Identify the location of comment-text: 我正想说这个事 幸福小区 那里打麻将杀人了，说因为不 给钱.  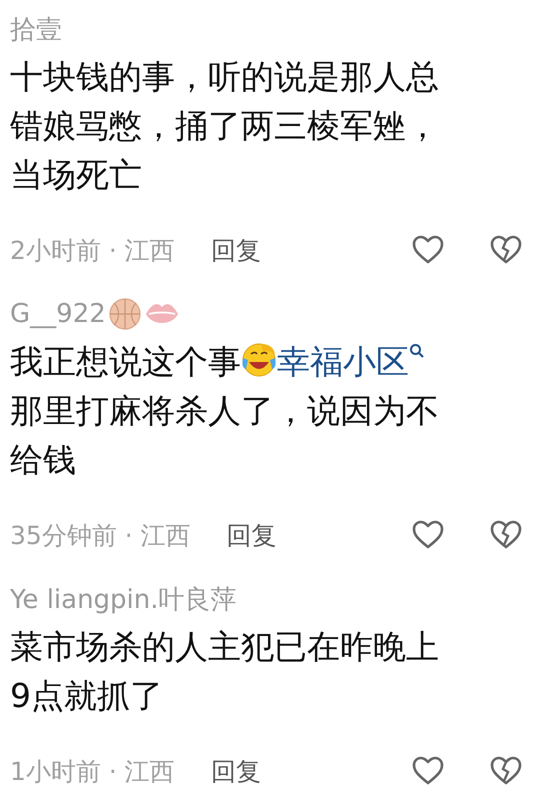
(225, 411).